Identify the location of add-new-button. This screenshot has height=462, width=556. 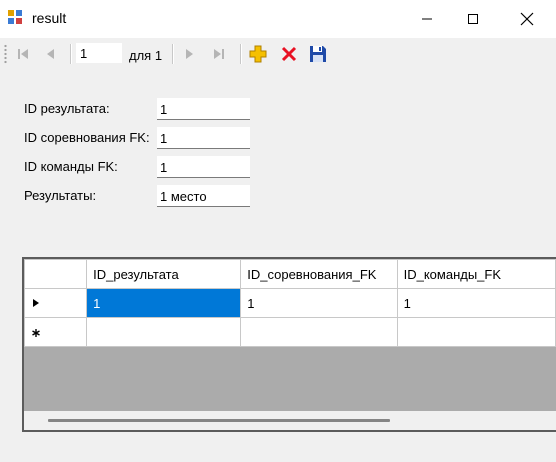
(258, 54).